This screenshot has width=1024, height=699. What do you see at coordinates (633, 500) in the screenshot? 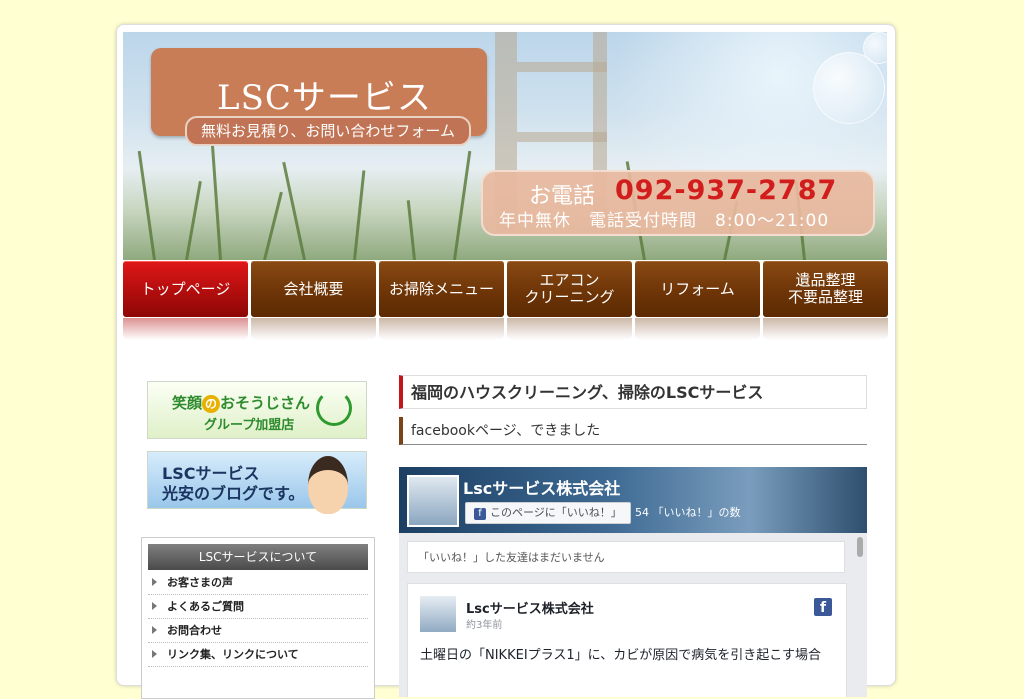
I see `facebook-cover: Lscサービス株式会社 f このページに「いいね！」 54 「いいね！」の数` at bounding box center [633, 500].